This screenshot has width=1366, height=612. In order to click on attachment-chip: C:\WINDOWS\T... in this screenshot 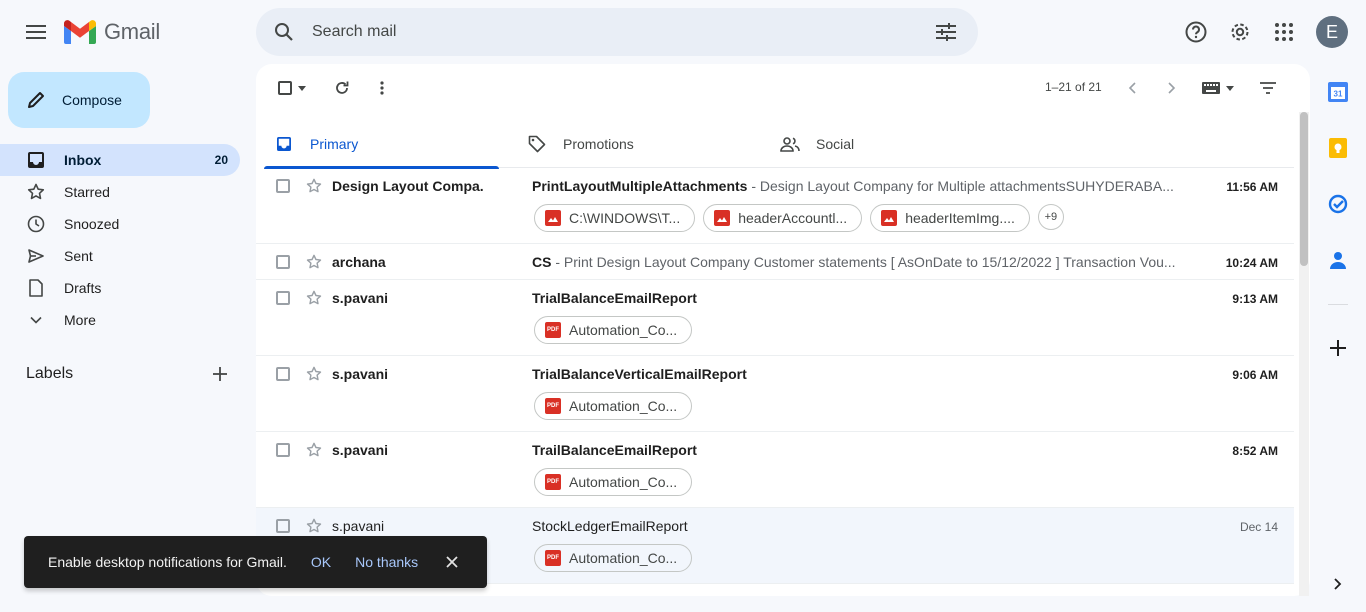, I will do `click(615, 218)`.